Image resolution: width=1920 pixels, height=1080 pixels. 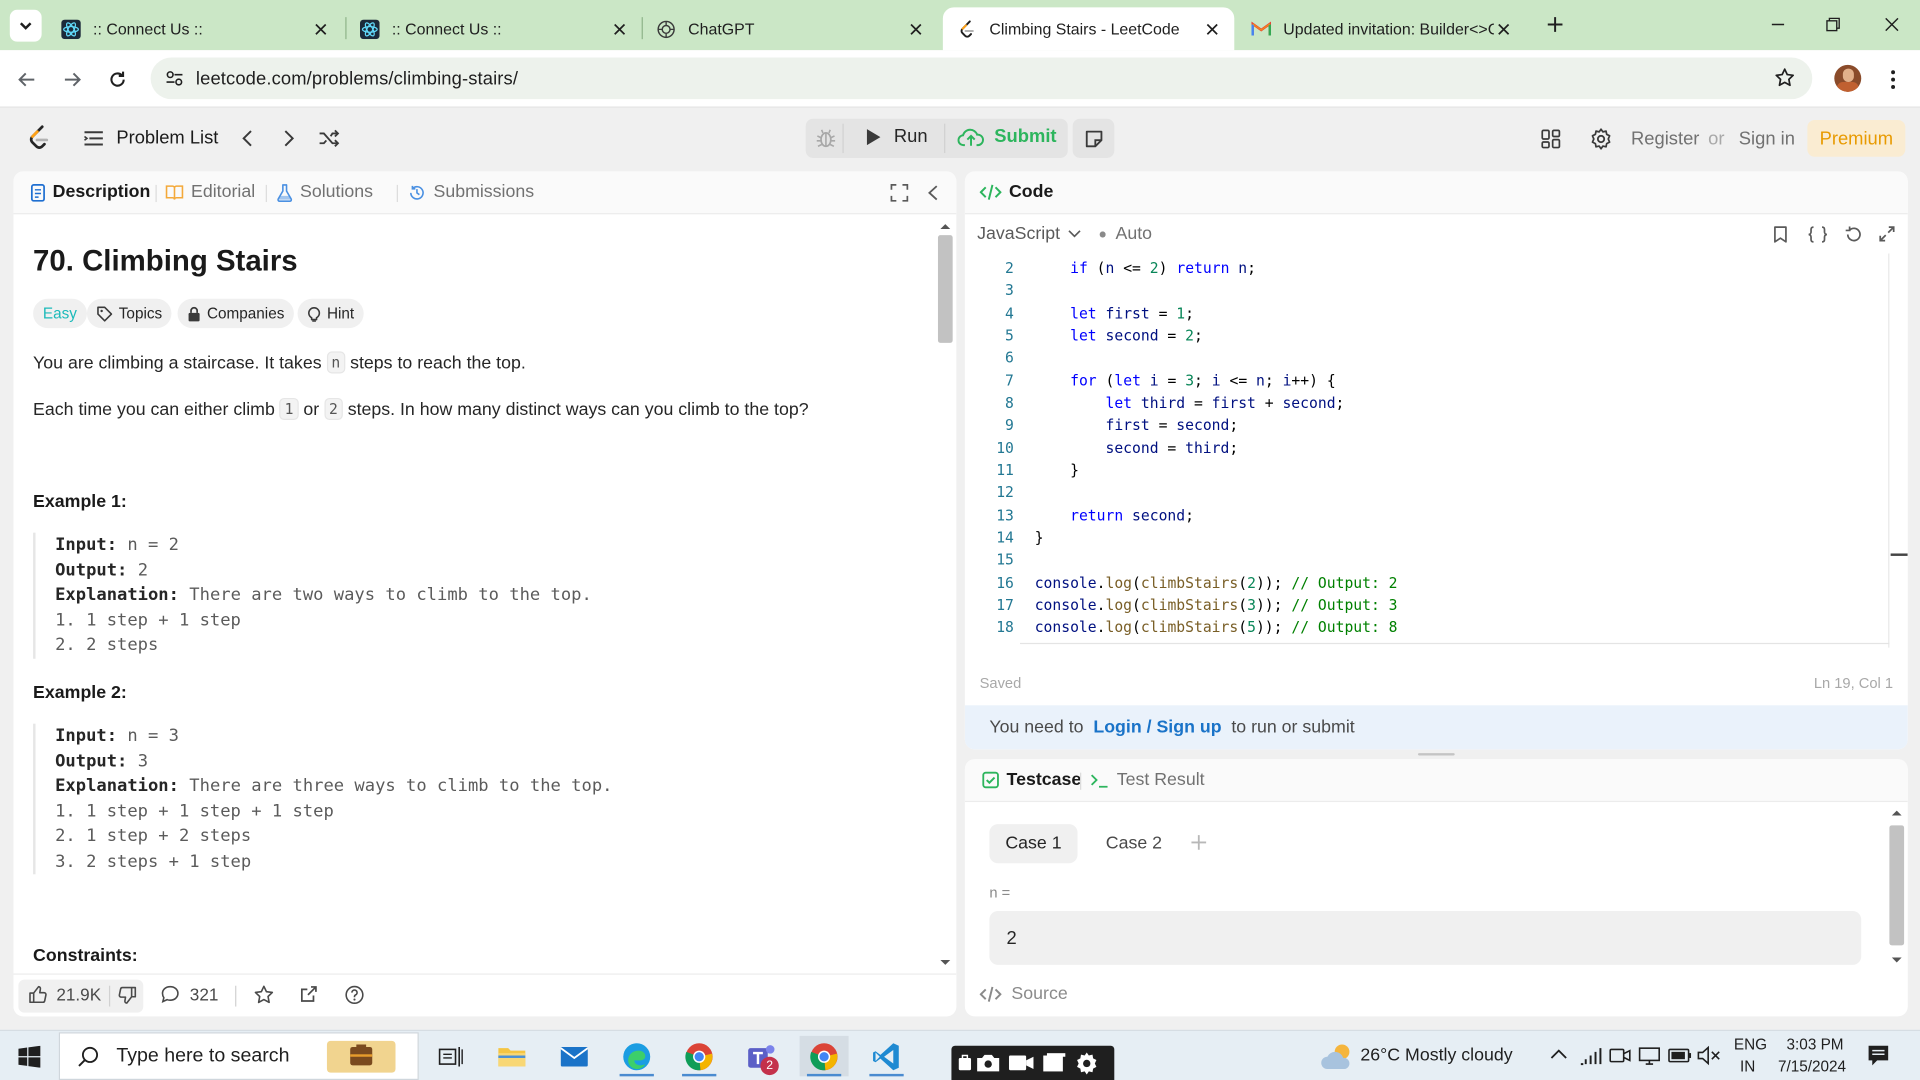 What do you see at coordinates (1680, 1055) in the screenshot?
I see `battery-icon` at bounding box center [1680, 1055].